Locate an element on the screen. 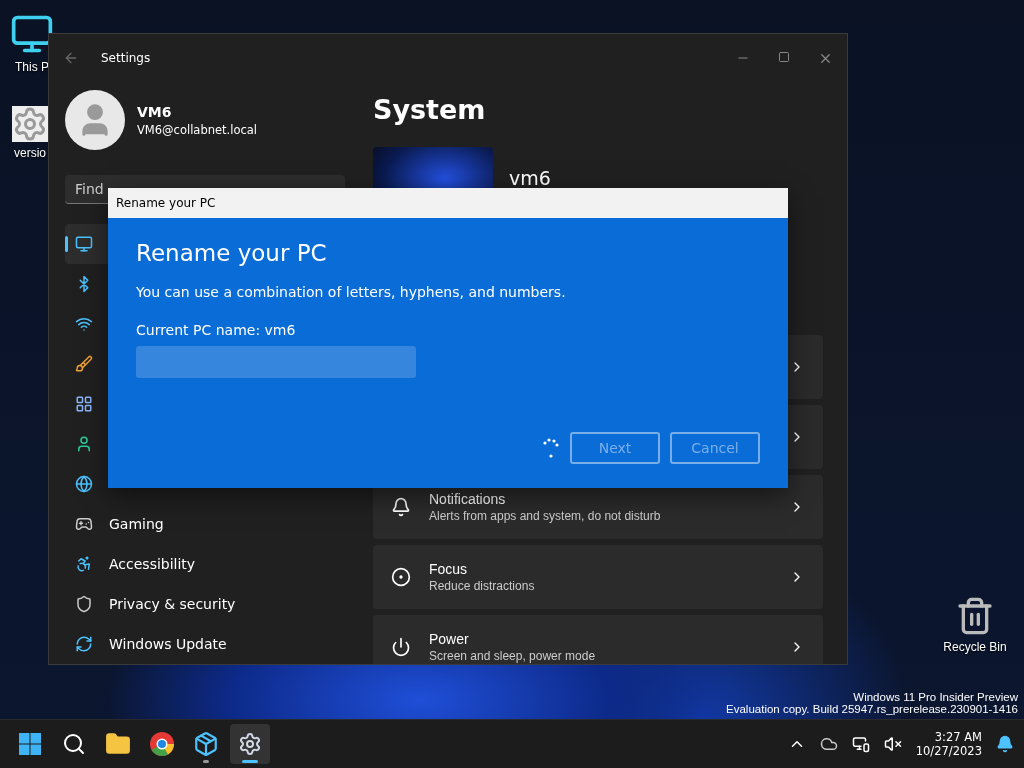 Image resolution: width=1024 pixels, height=768 pixels. nav-label: Windows Update is located at coordinates (168, 644).